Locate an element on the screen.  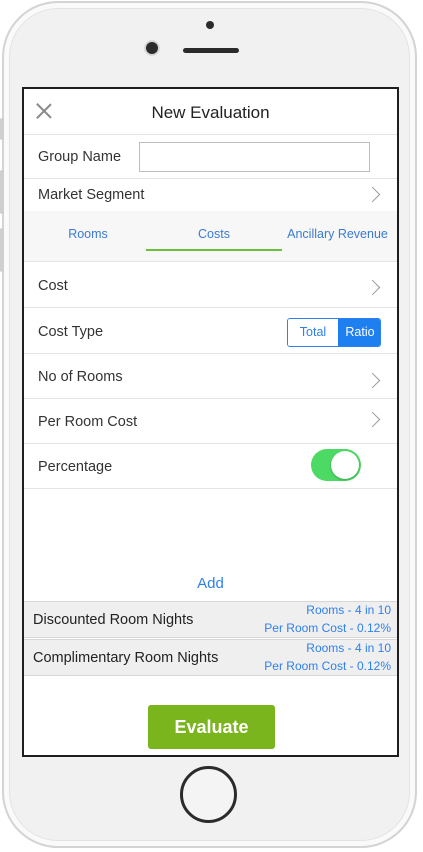
tab-ancillary-revenue: Ancillary Revenue is located at coordinates (336, 236).